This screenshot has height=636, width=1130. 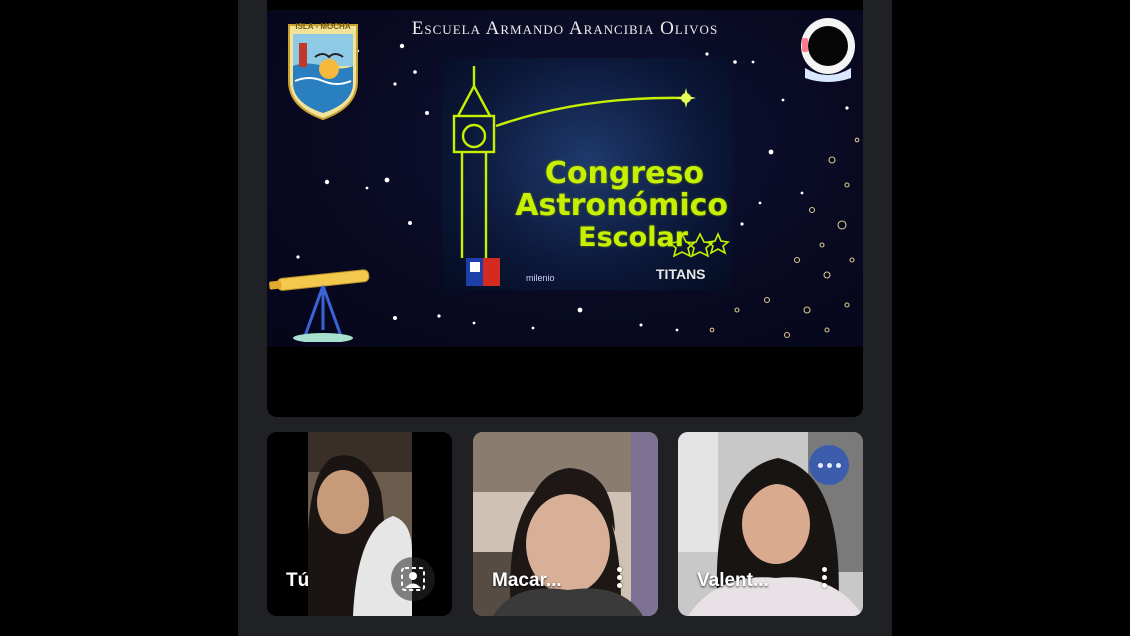 What do you see at coordinates (540, 278) in the screenshot?
I see `sponsor-logo-text: milenio` at bounding box center [540, 278].